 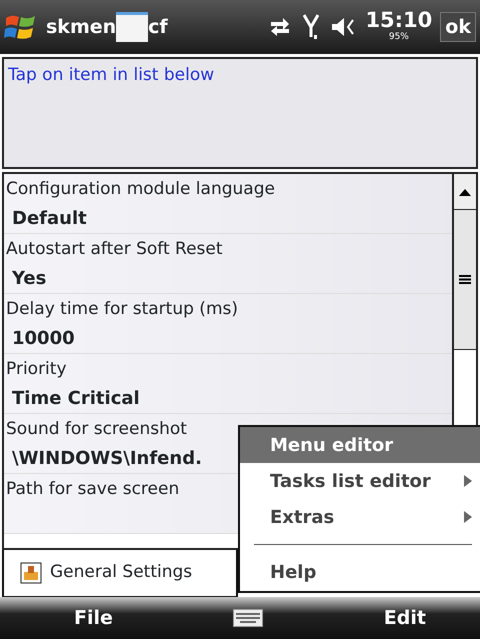 What do you see at coordinates (140, 189) in the screenshot?
I see `setting-label: Configuration module language` at bounding box center [140, 189].